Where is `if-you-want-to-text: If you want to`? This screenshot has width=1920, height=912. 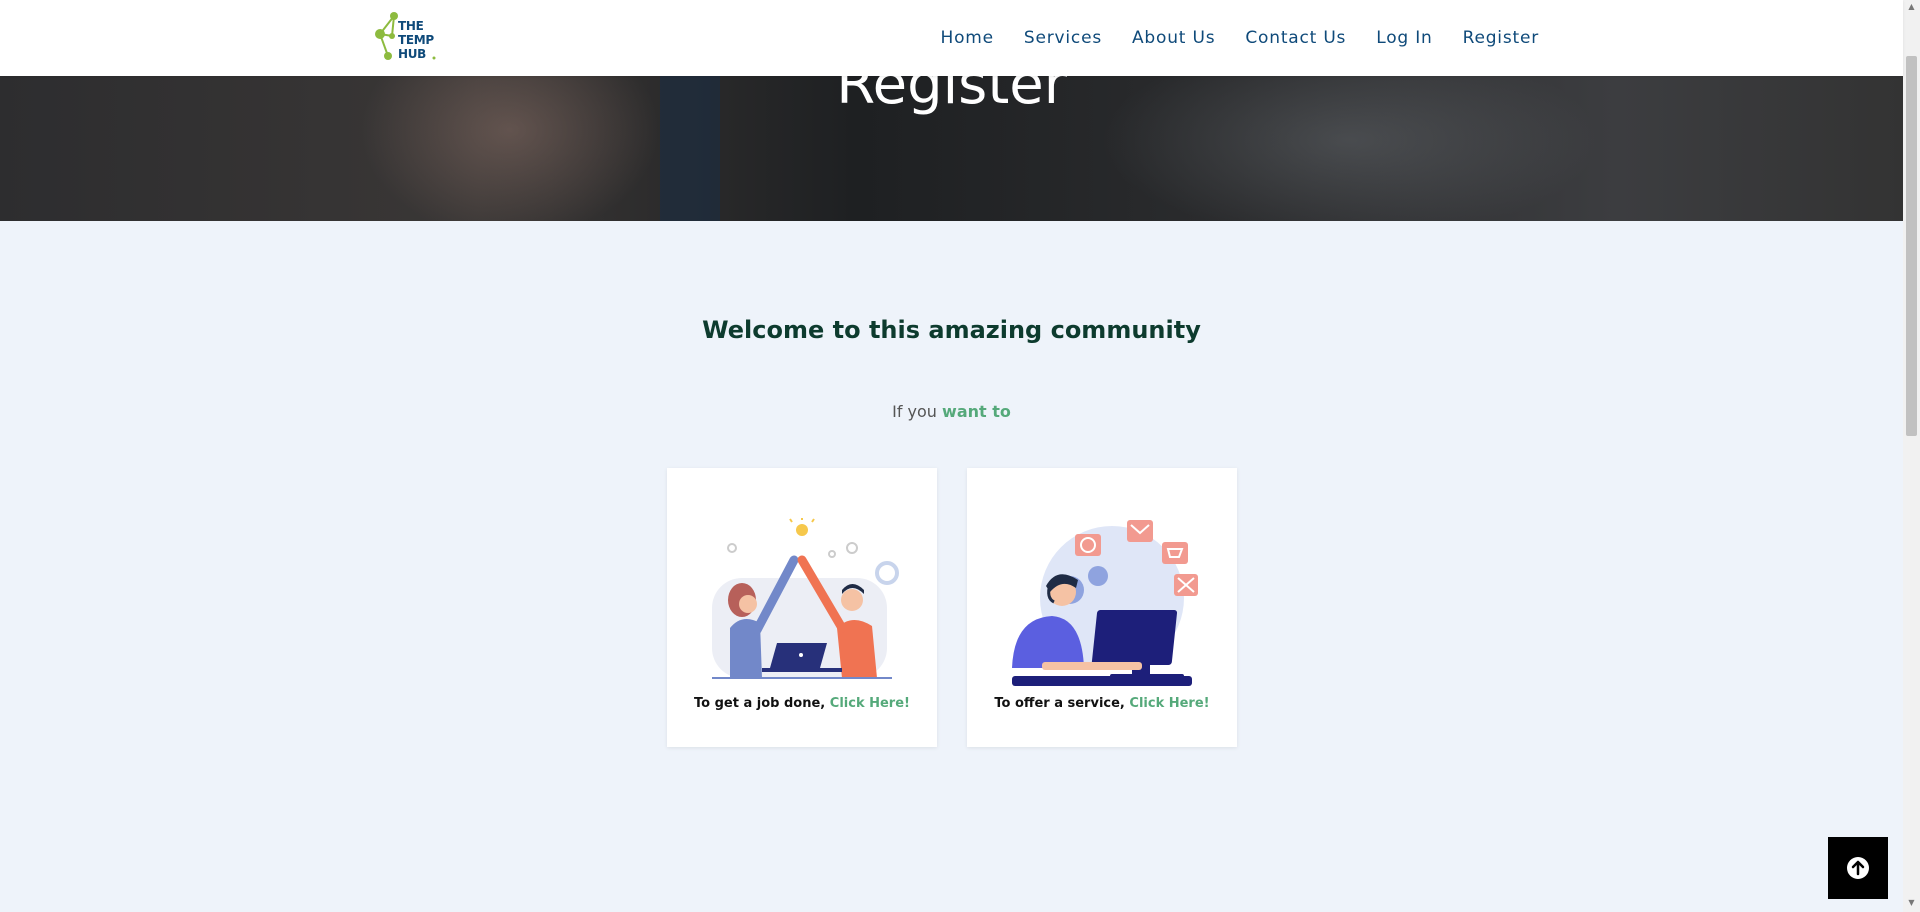 if-you-want-to-text: If you want to is located at coordinates (951, 411).